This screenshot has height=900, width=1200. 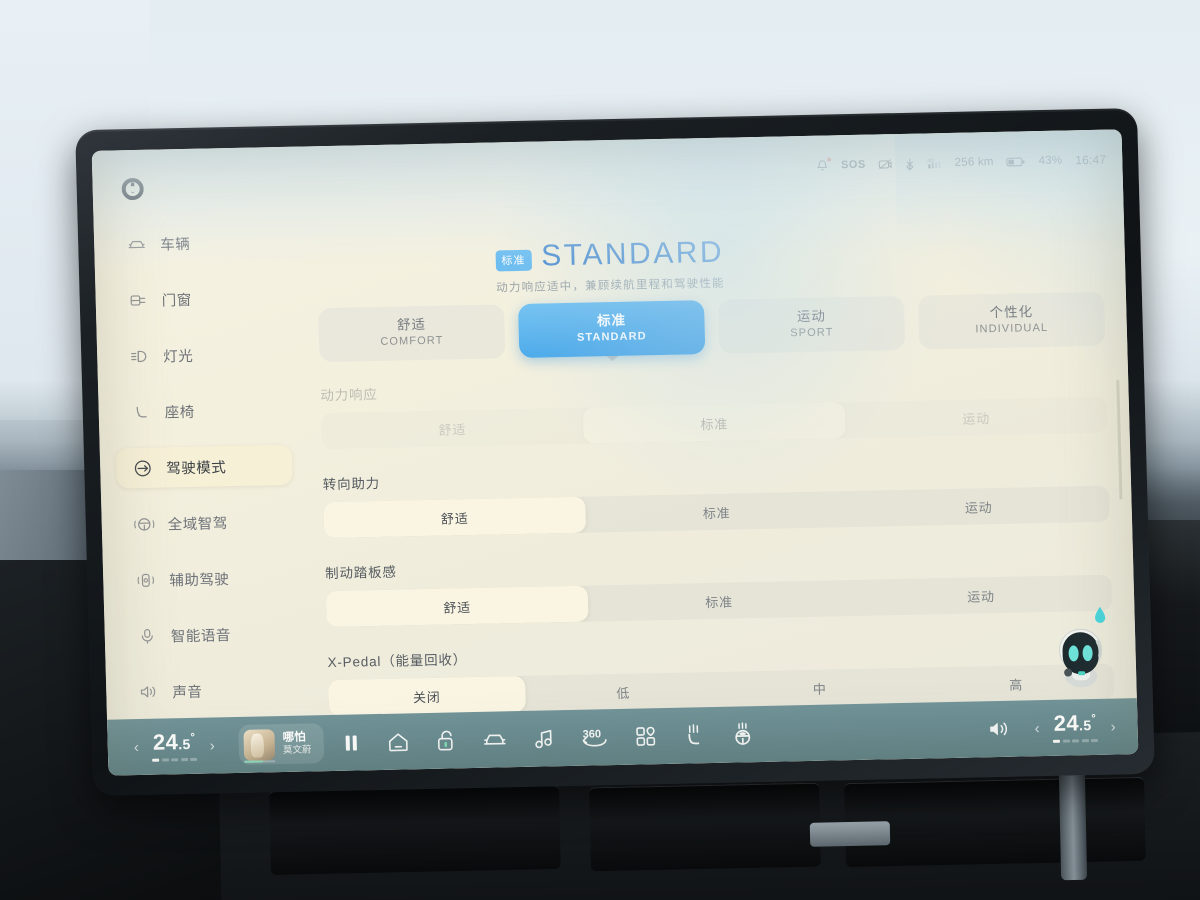 What do you see at coordinates (594, 737) in the screenshot?
I see `surround-view-360-icon: 360` at bounding box center [594, 737].